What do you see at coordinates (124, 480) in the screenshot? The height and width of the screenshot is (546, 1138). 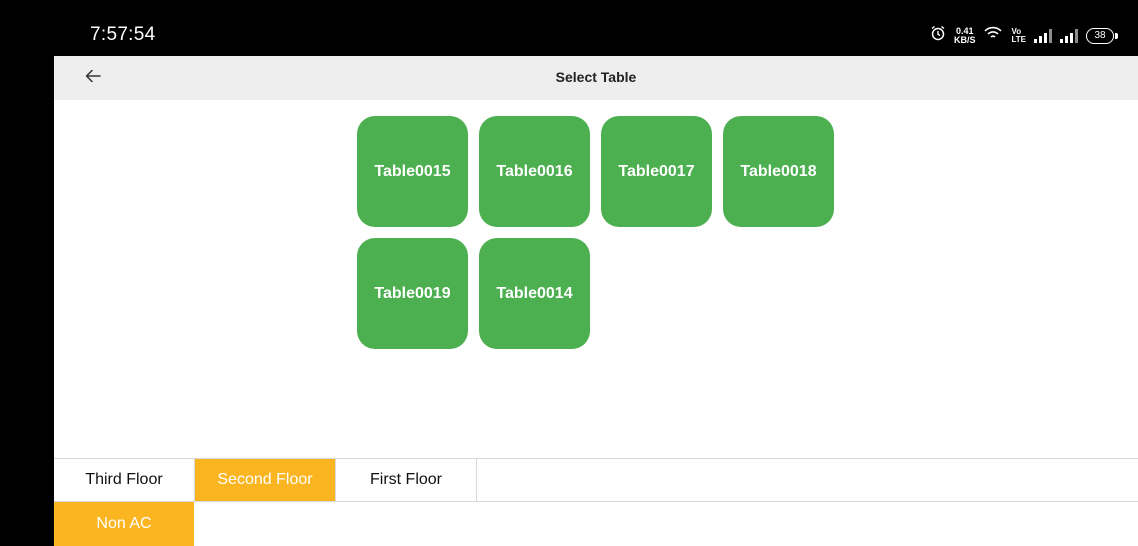 I see `tab-third-floor: Third Floor` at bounding box center [124, 480].